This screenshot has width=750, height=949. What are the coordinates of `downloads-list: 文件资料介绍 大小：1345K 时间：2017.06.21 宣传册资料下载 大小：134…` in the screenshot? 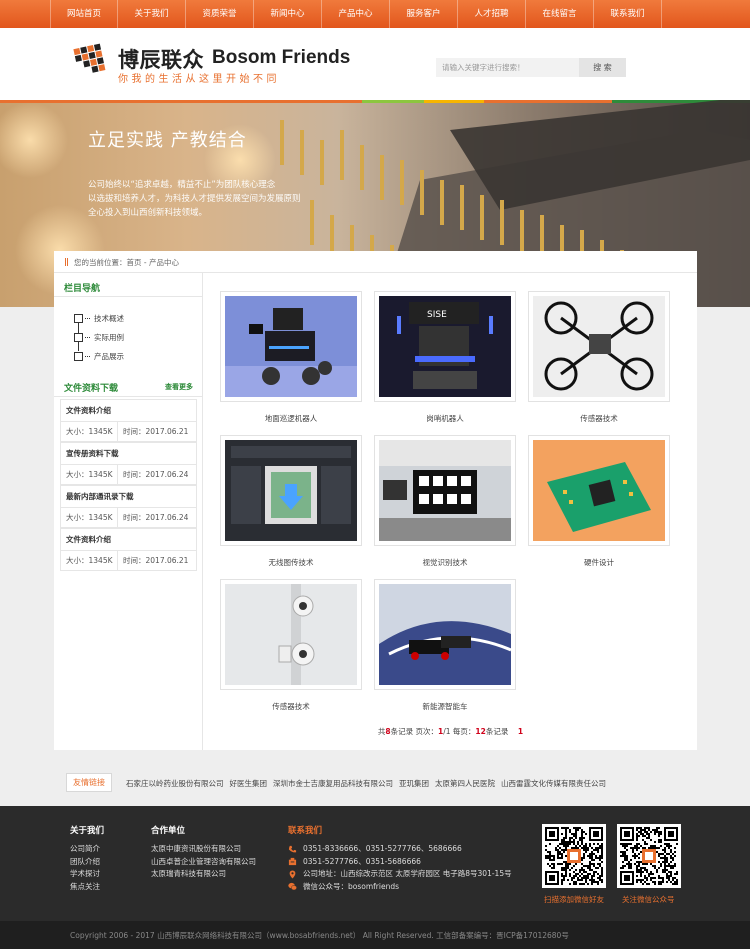 It's located at (128, 485).